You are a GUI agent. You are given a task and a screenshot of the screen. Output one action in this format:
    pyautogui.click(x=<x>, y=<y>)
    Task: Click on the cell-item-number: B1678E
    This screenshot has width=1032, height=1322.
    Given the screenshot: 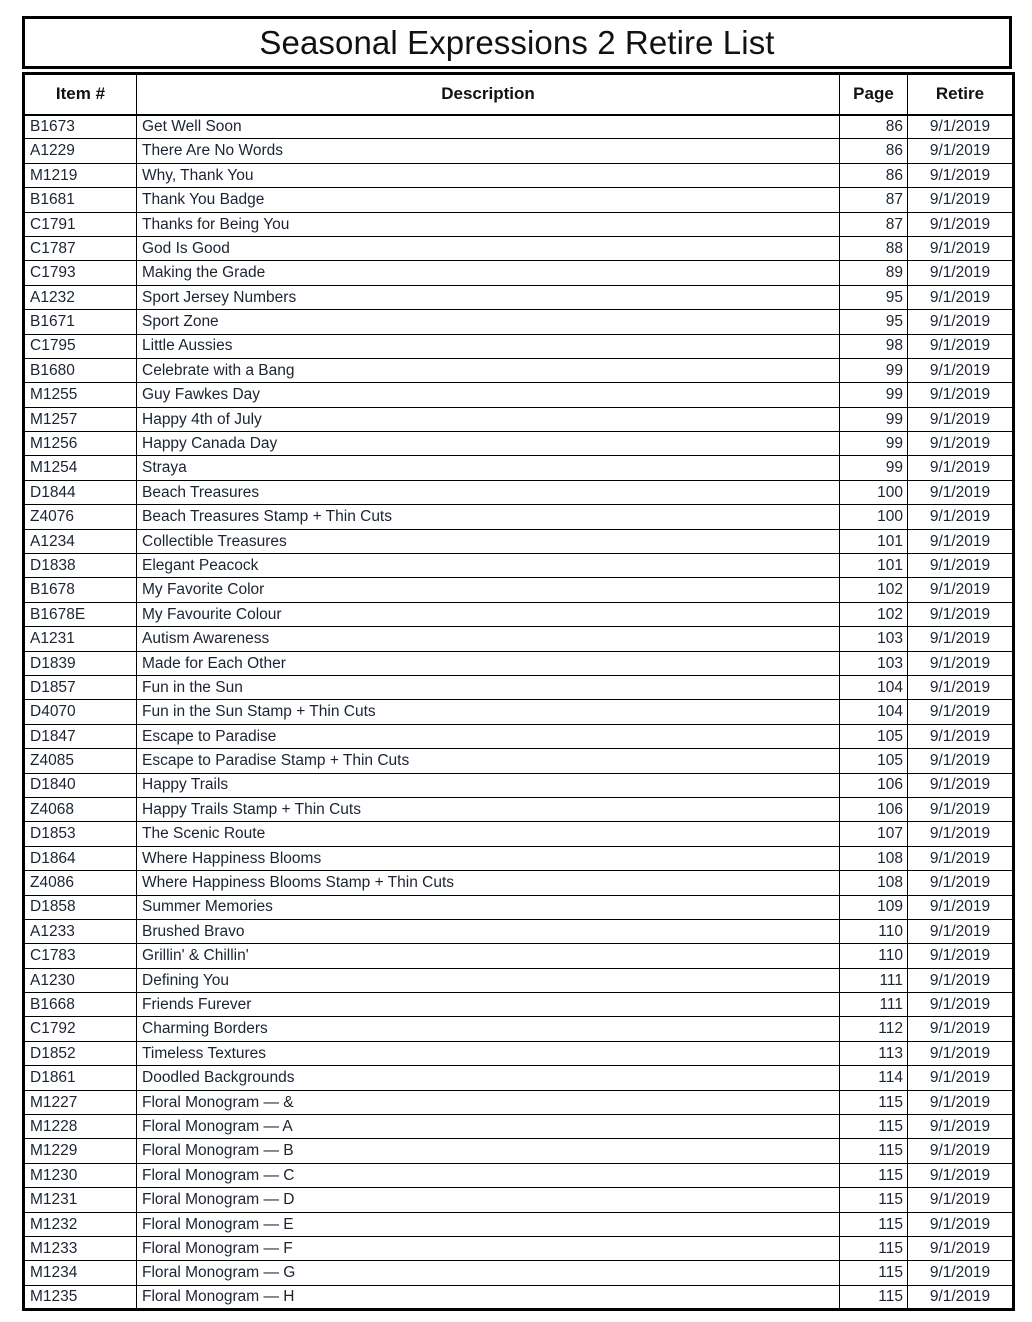 What is the action you would take?
    pyautogui.click(x=79, y=615)
    